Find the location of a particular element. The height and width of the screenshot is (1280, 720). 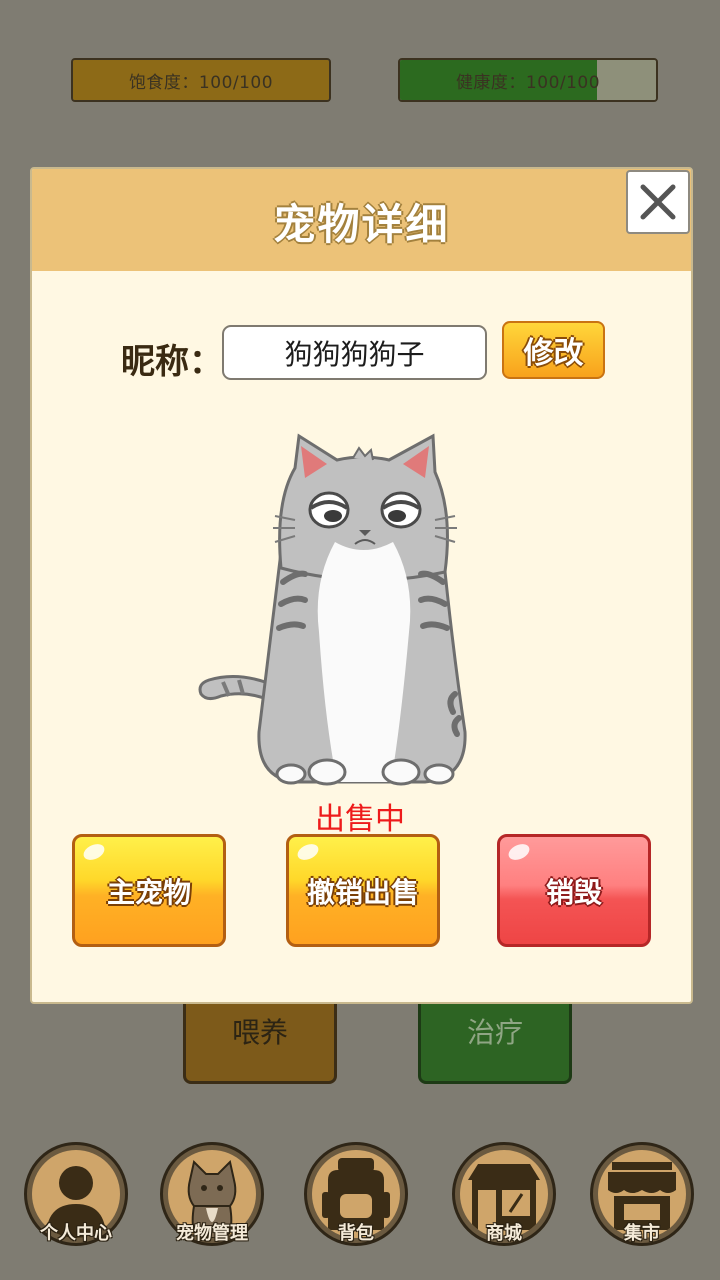

health-label: 健康度：100/100 is located at coordinates (528, 82).